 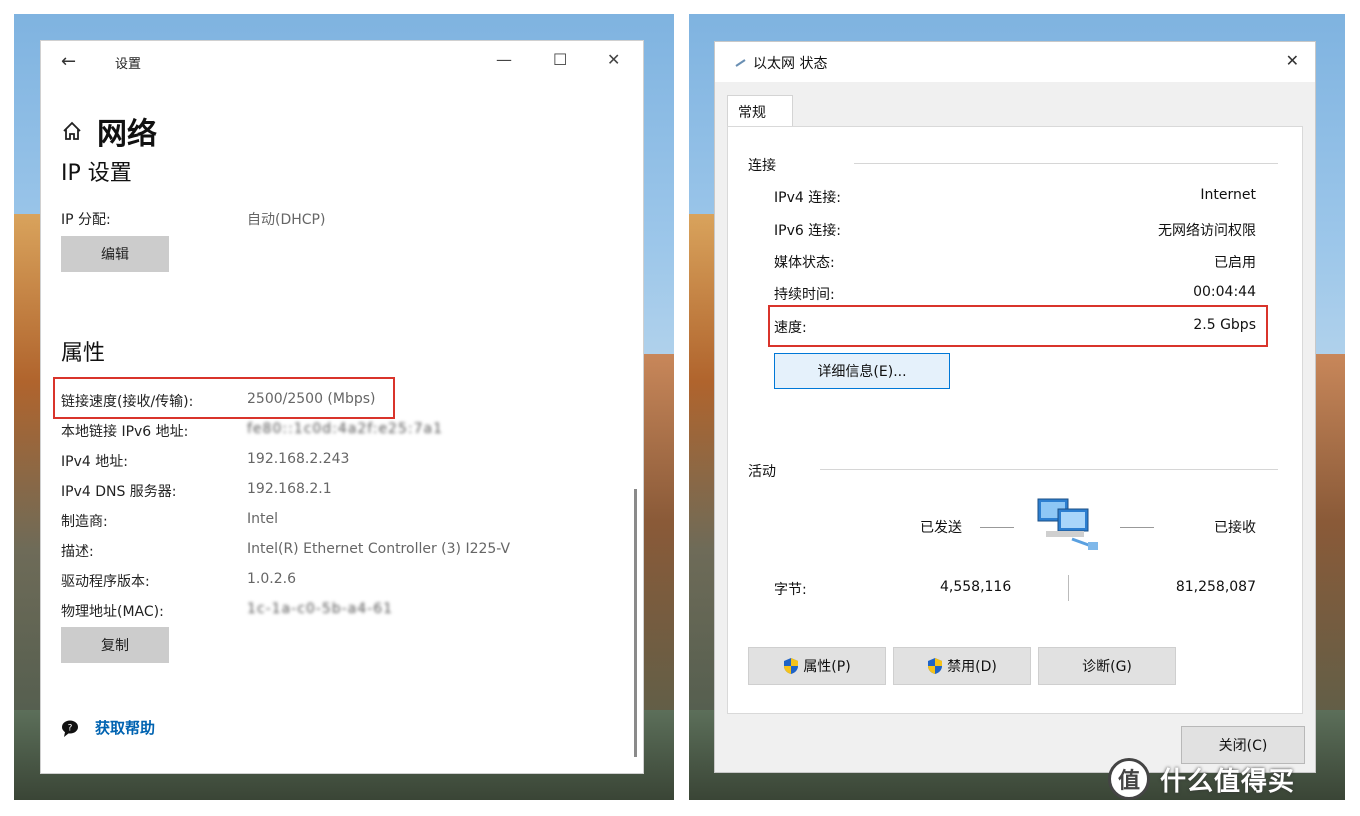 What do you see at coordinates (1235, 528) in the screenshot?
I see `received-label: 已接收` at bounding box center [1235, 528].